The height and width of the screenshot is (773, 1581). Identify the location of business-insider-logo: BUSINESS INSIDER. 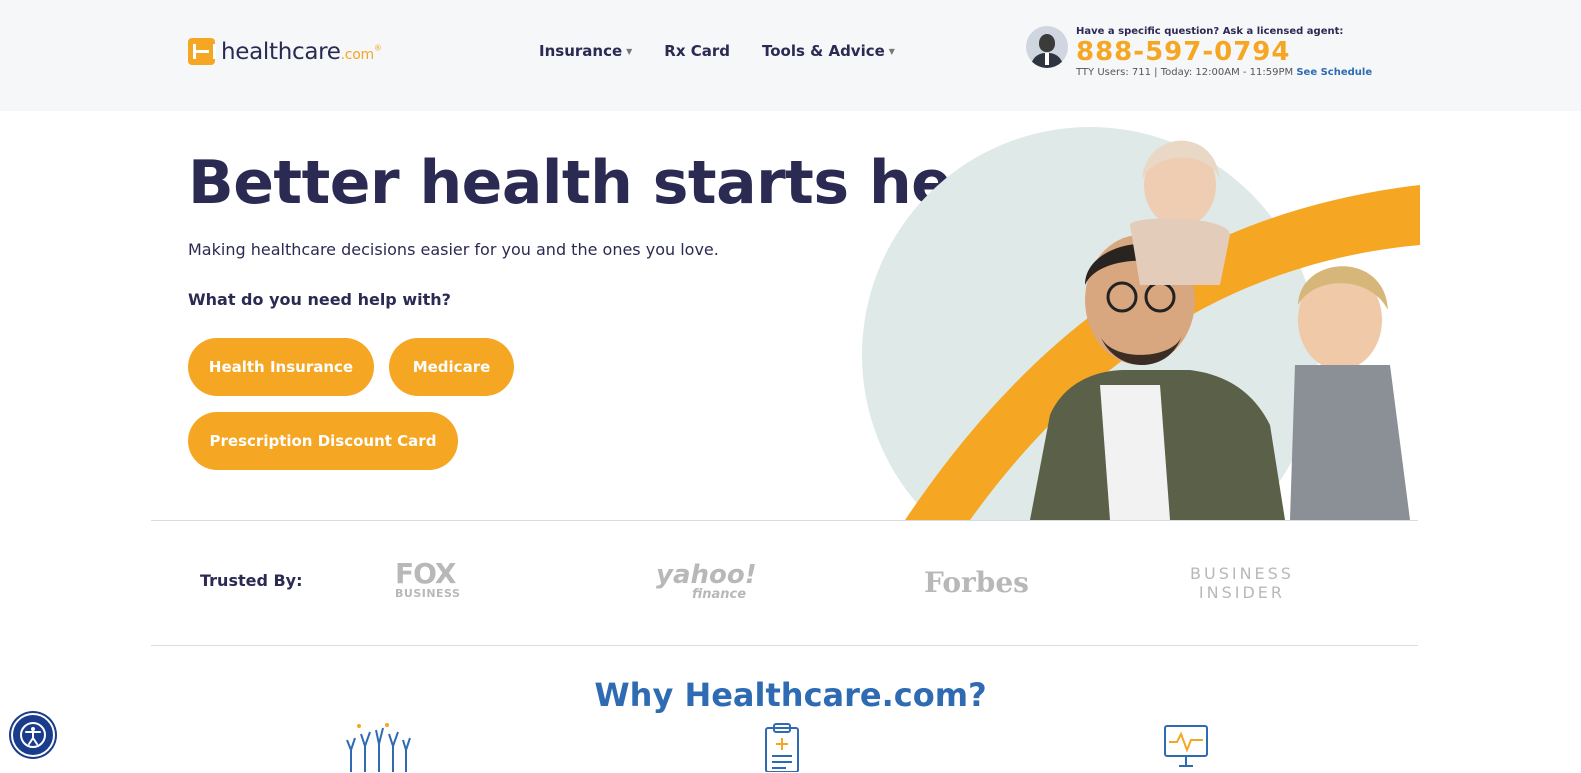
(1242, 583).